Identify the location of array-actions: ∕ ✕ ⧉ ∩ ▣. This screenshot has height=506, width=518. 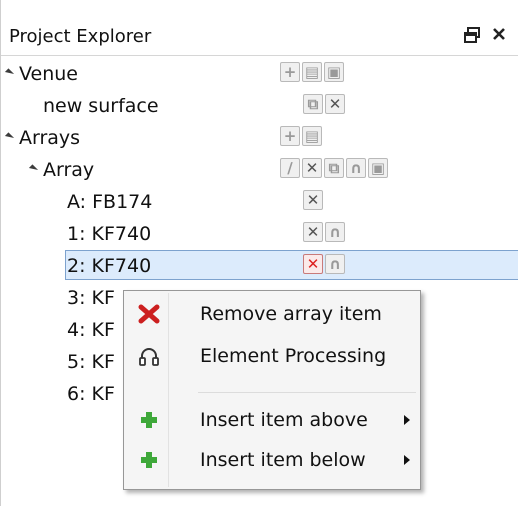
(334, 169).